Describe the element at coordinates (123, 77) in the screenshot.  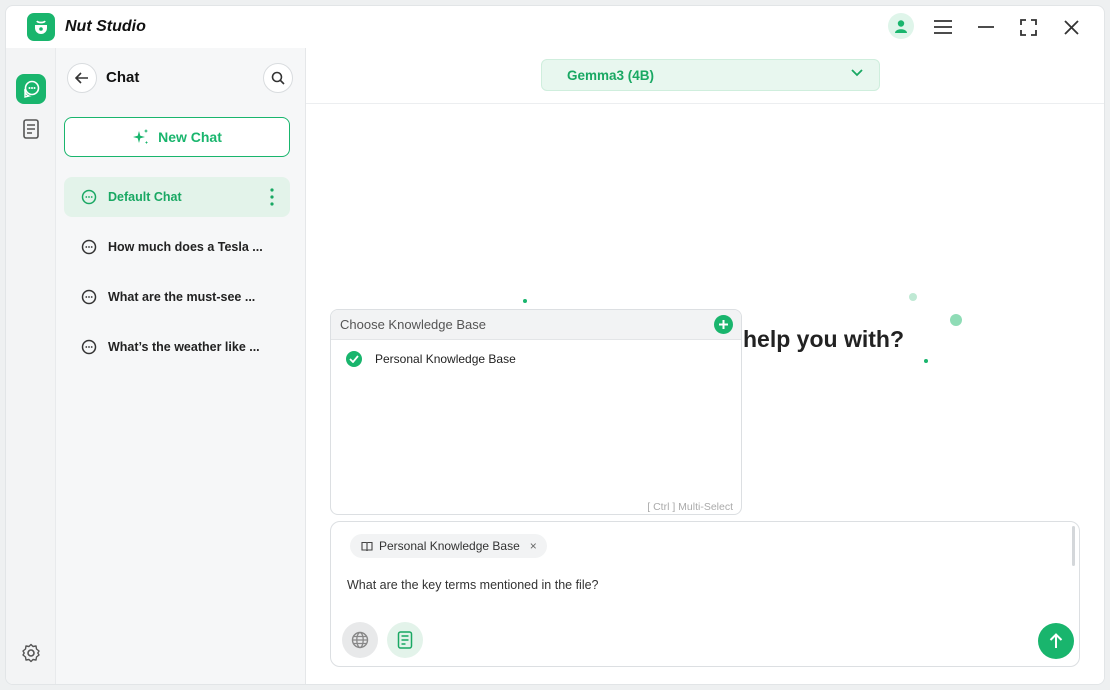
I see `sidebar-title: Chat` at that location.